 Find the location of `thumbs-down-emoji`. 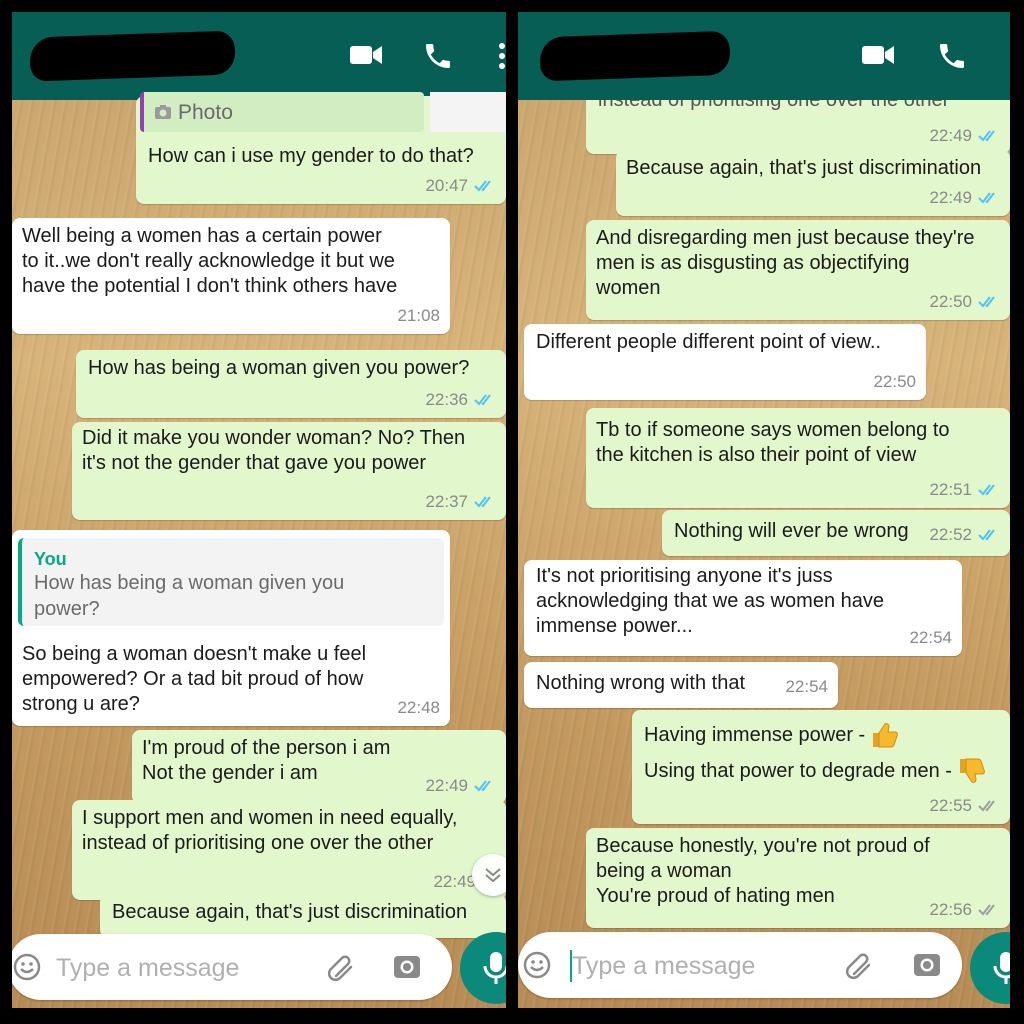

thumbs-down-emoji is located at coordinates (972, 770).